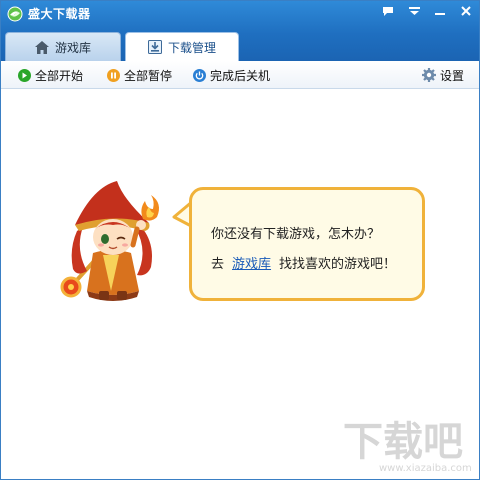 This screenshot has width=480, height=480. I want to click on mascot-illustration, so click(109, 241).